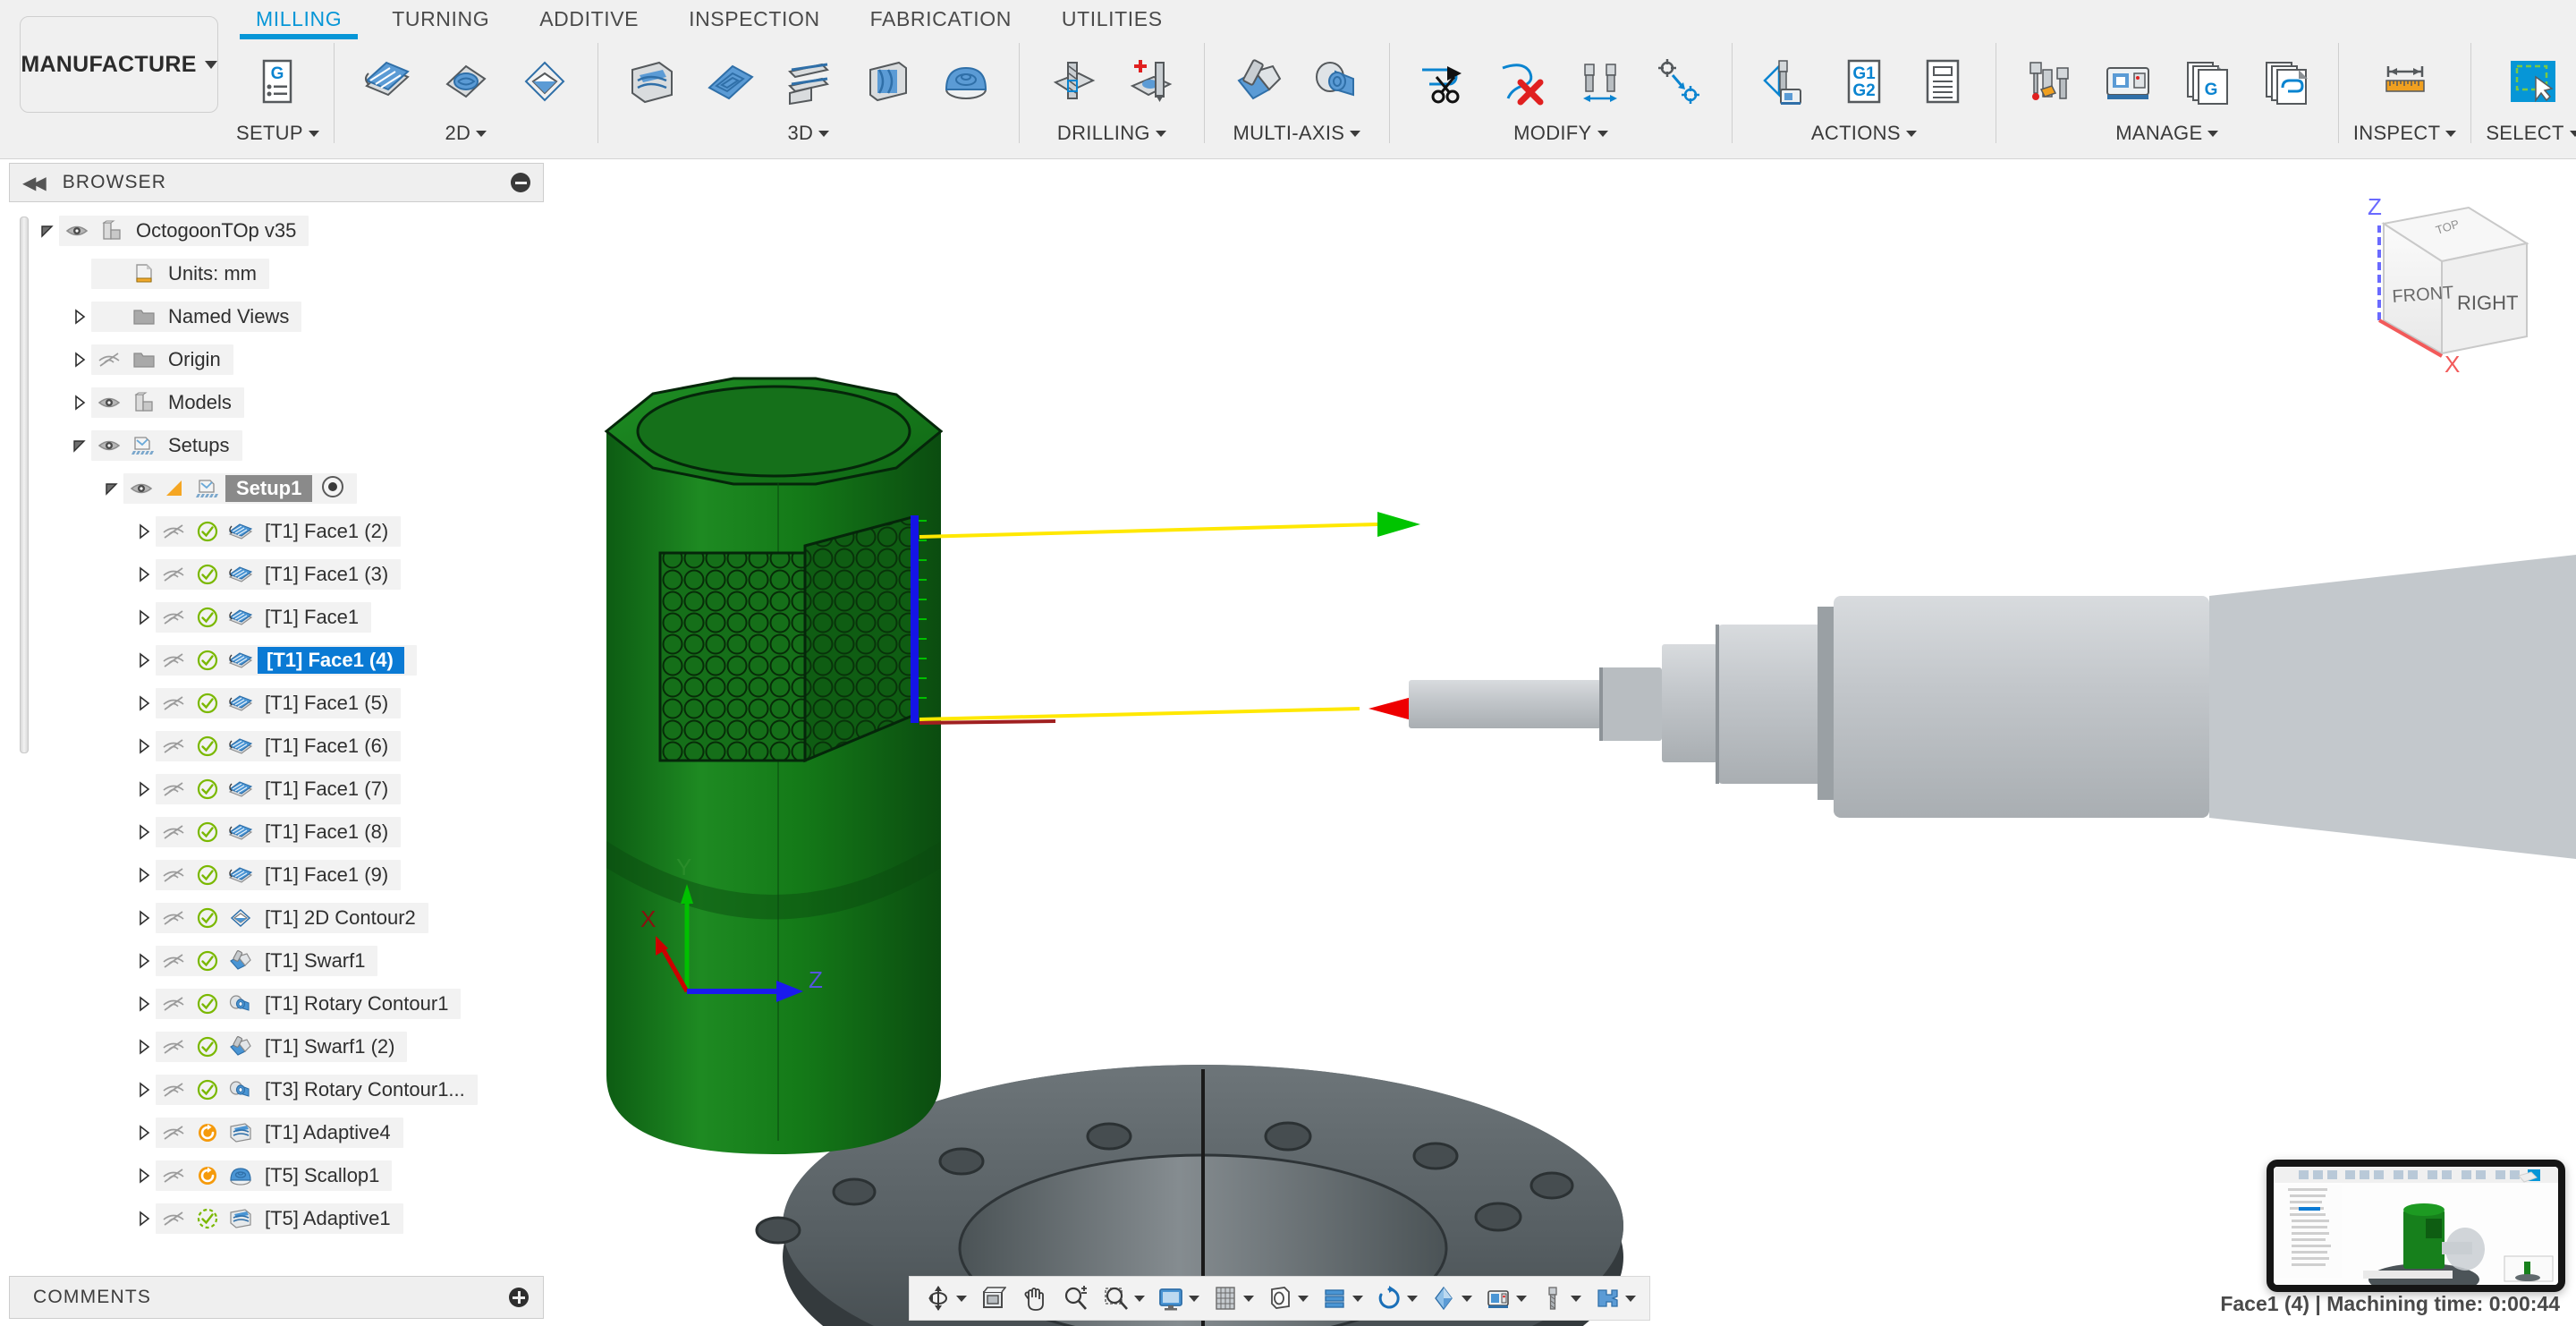 The image size is (2576, 1326). Describe the element at coordinates (2533, 81) in the screenshot. I see `select-window-icon` at that location.